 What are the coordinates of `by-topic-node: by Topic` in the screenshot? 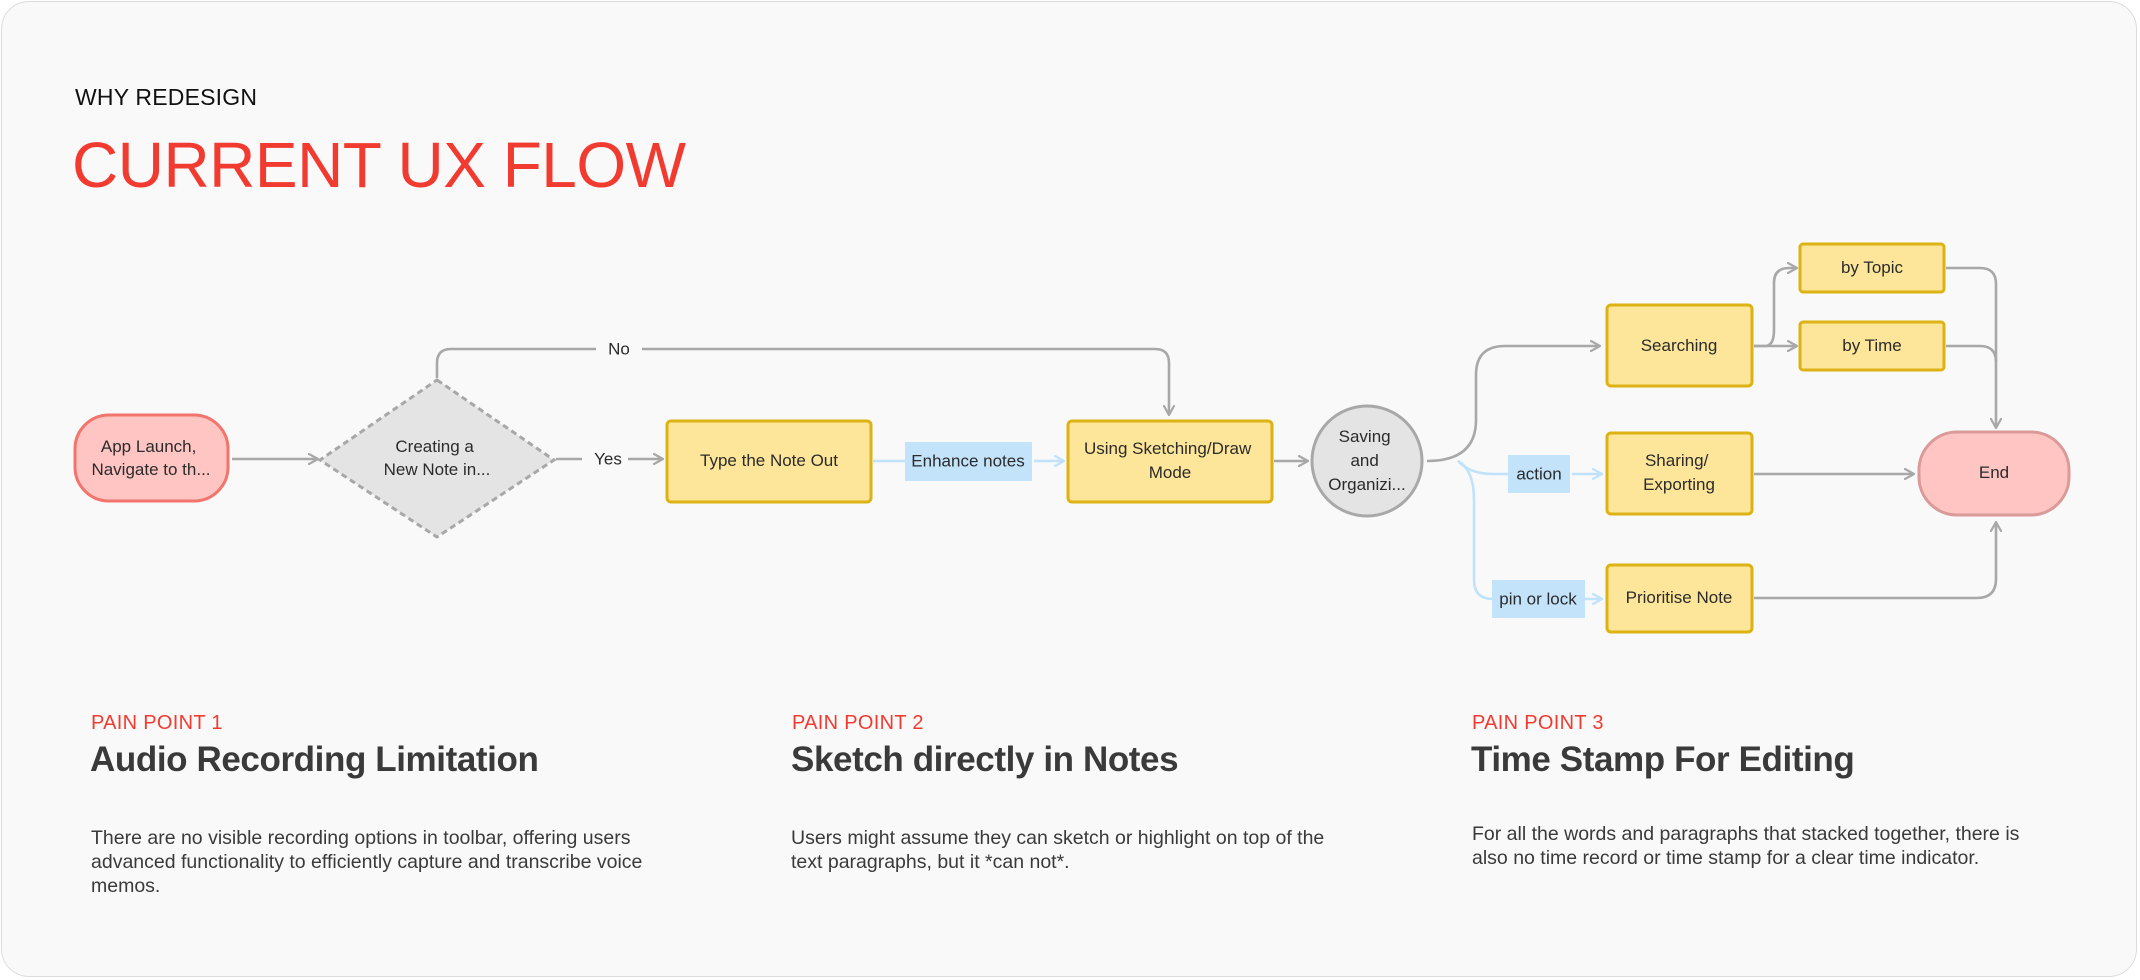 It's located at (1872, 268).